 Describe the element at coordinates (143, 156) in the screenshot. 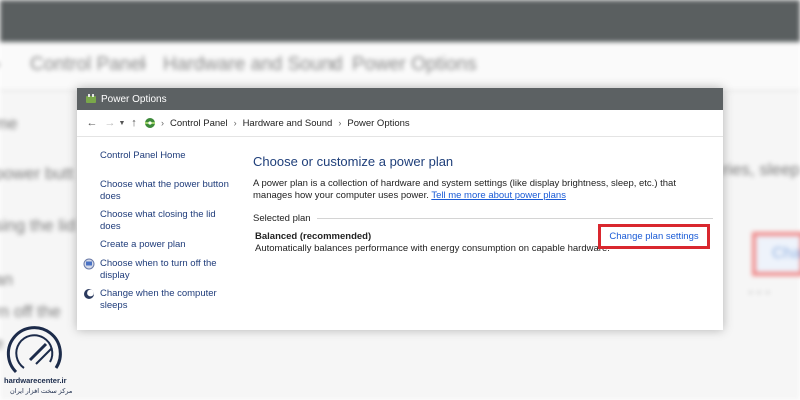

I see `sidebar-item-control-panel-home: Control Panel Home` at that location.